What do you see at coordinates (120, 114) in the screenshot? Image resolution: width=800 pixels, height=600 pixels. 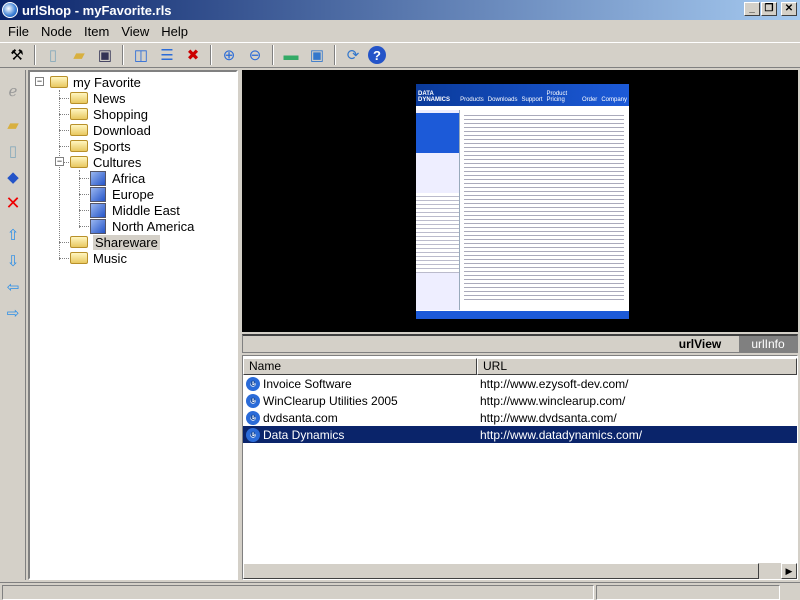 I see `node-label: Shopping` at bounding box center [120, 114].